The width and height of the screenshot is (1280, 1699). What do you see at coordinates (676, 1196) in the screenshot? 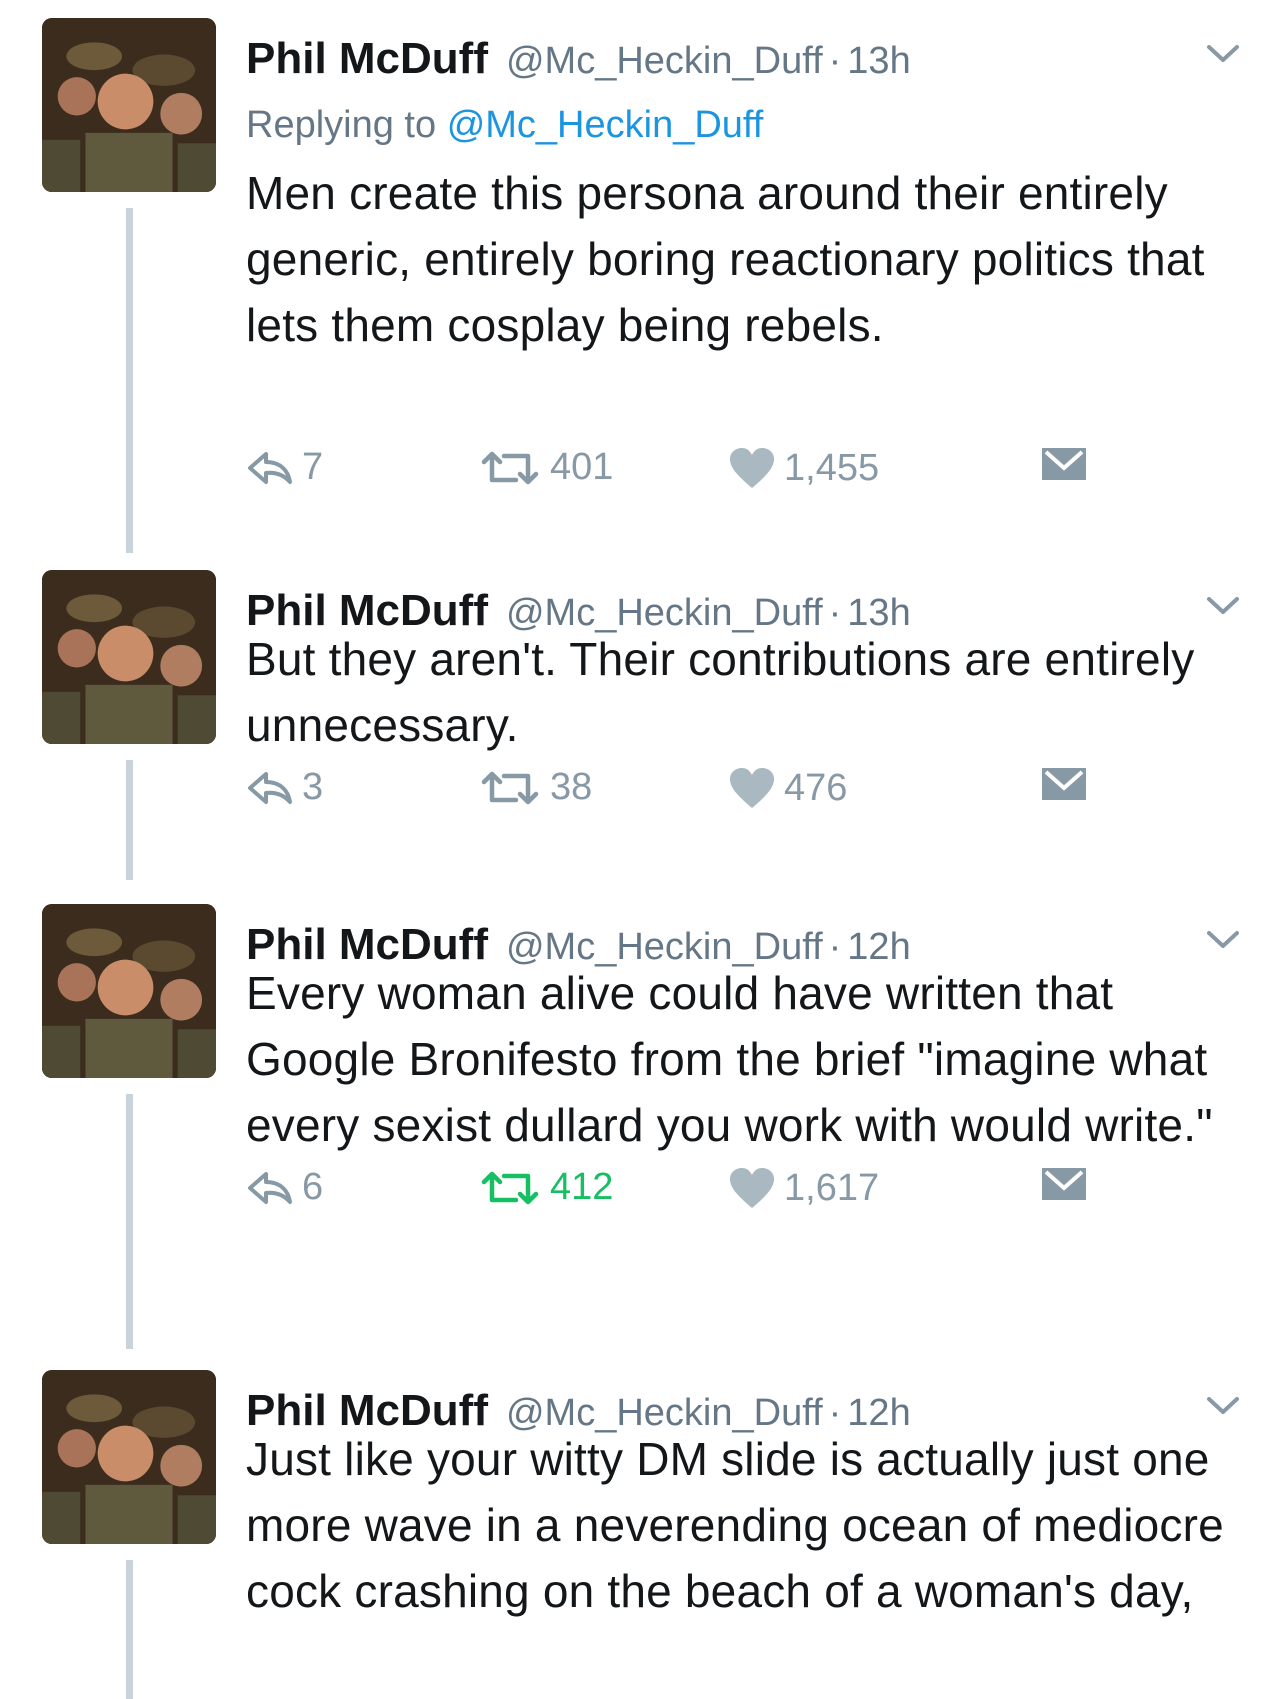
I see `tweet-actions: 6 412 1,617` at bounding box center [676, 1196].